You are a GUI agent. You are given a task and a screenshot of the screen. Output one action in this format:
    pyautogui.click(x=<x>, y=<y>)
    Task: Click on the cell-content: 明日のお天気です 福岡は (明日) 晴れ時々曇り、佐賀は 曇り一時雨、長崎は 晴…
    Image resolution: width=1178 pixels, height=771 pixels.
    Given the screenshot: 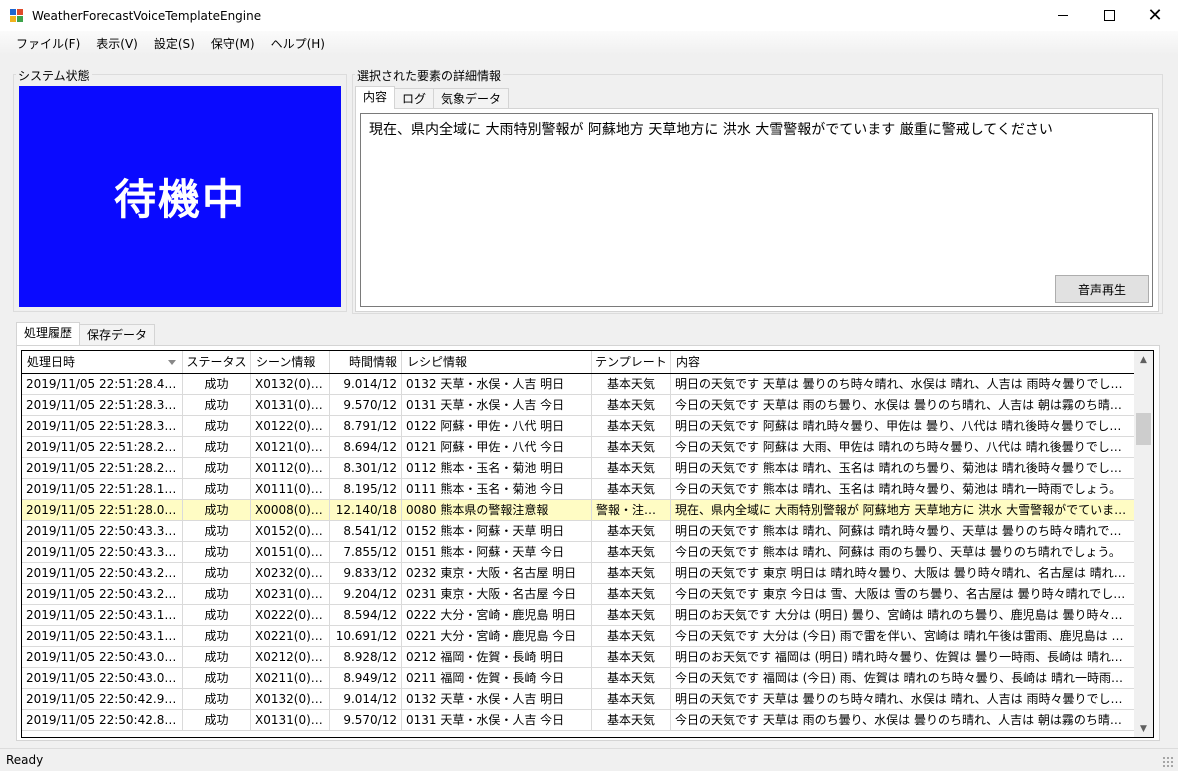 What is the action you would take?
    pyautogui.click(x=904, y=657)
    